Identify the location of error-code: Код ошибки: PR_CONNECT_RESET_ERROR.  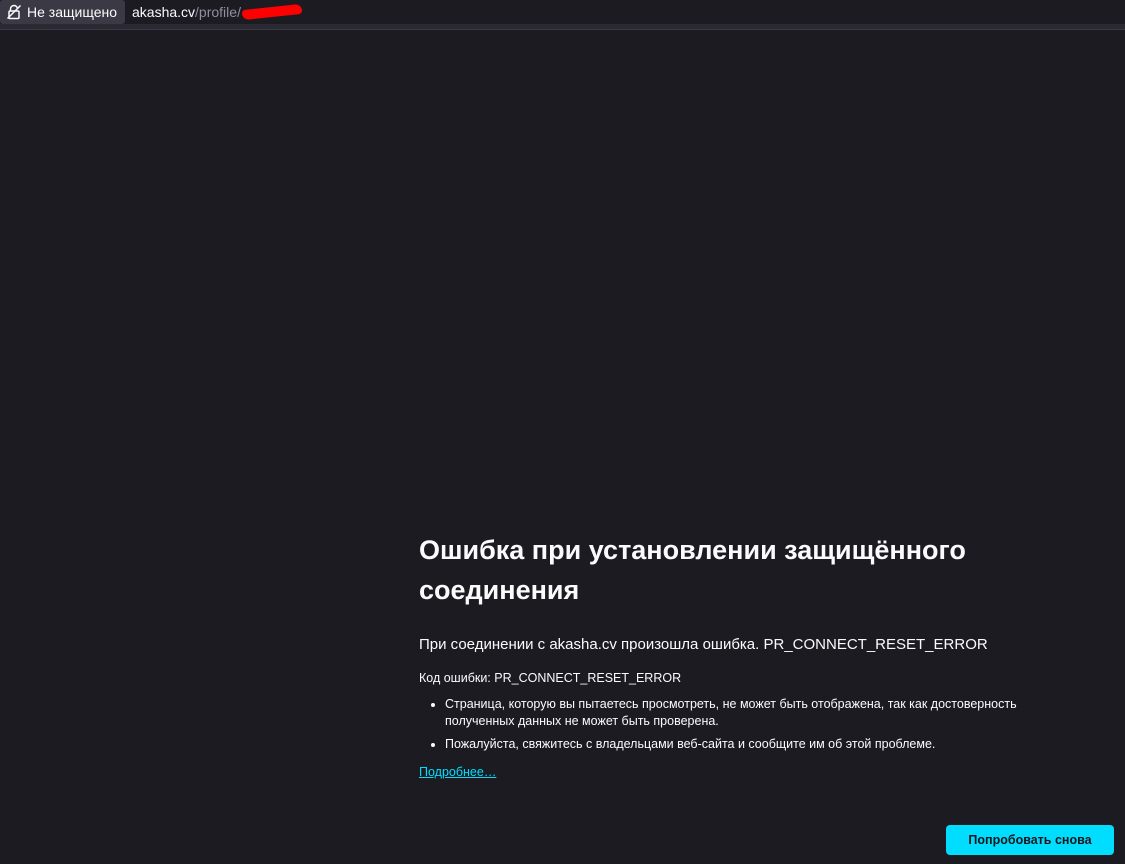
(749, 678).